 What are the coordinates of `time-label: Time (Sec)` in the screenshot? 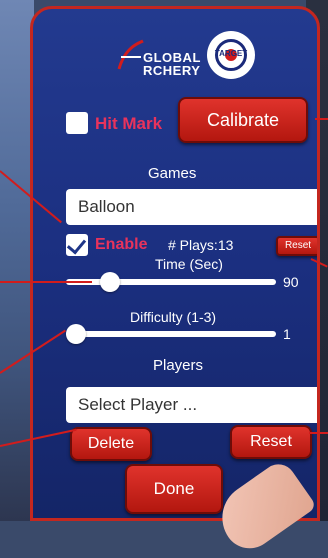 It's located at (189, 264).